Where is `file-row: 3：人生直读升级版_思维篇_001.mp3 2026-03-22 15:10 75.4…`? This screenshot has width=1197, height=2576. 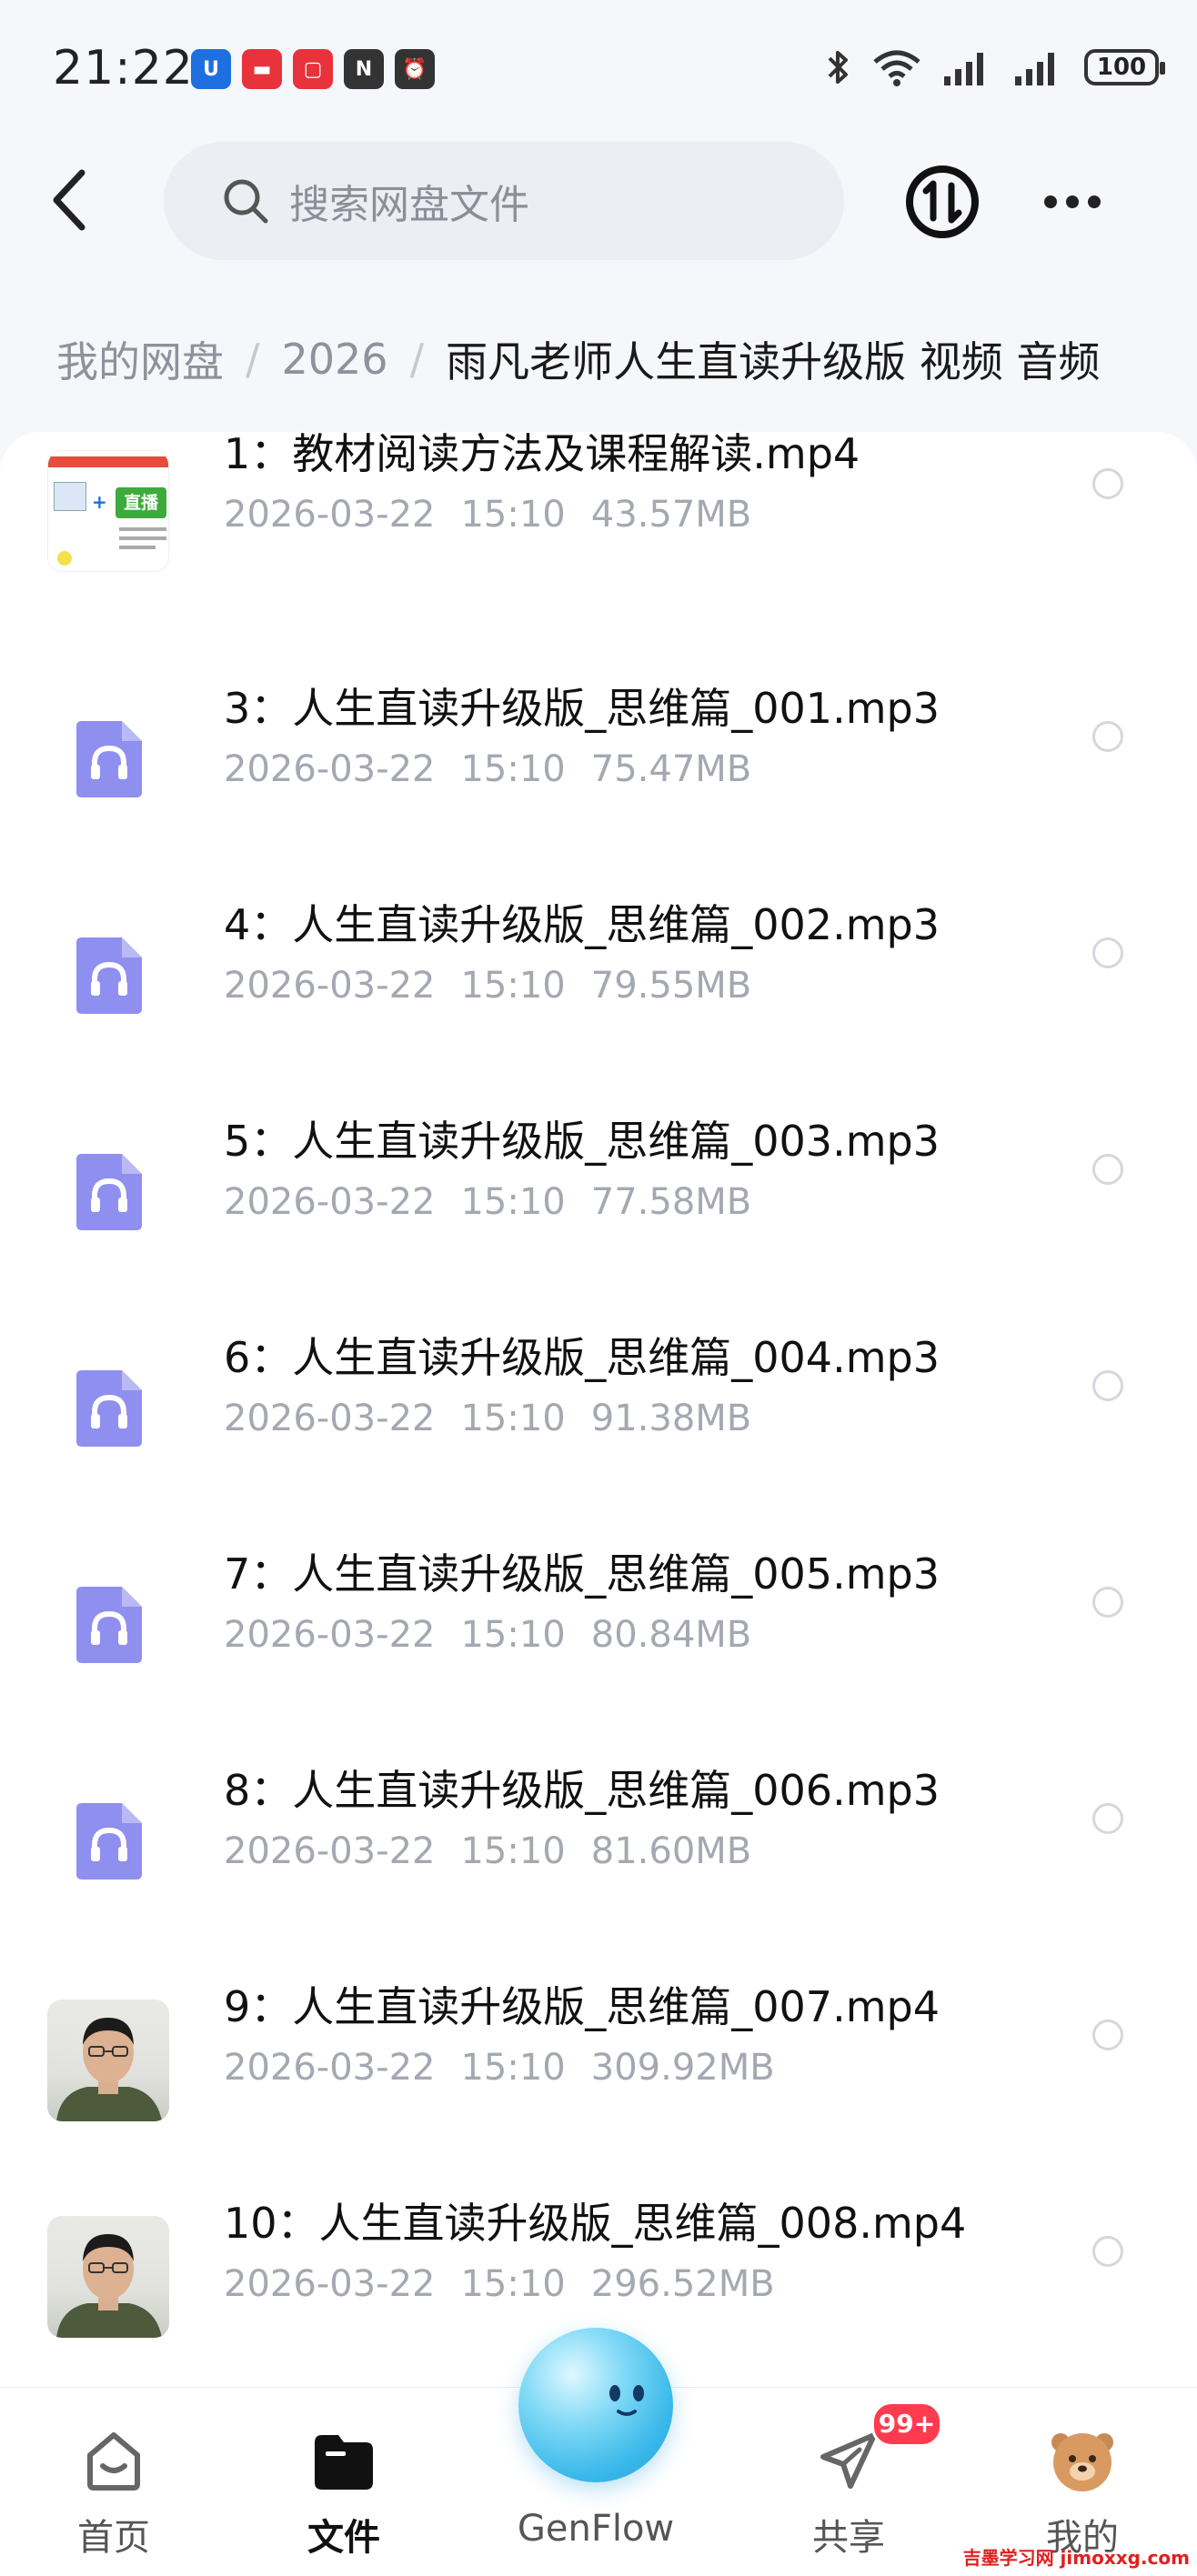 file-row: 3：人生直读升级版_思维篇_001.mp3 2026-03-22 15:10 75.4… is located at coordinates (598, 757).